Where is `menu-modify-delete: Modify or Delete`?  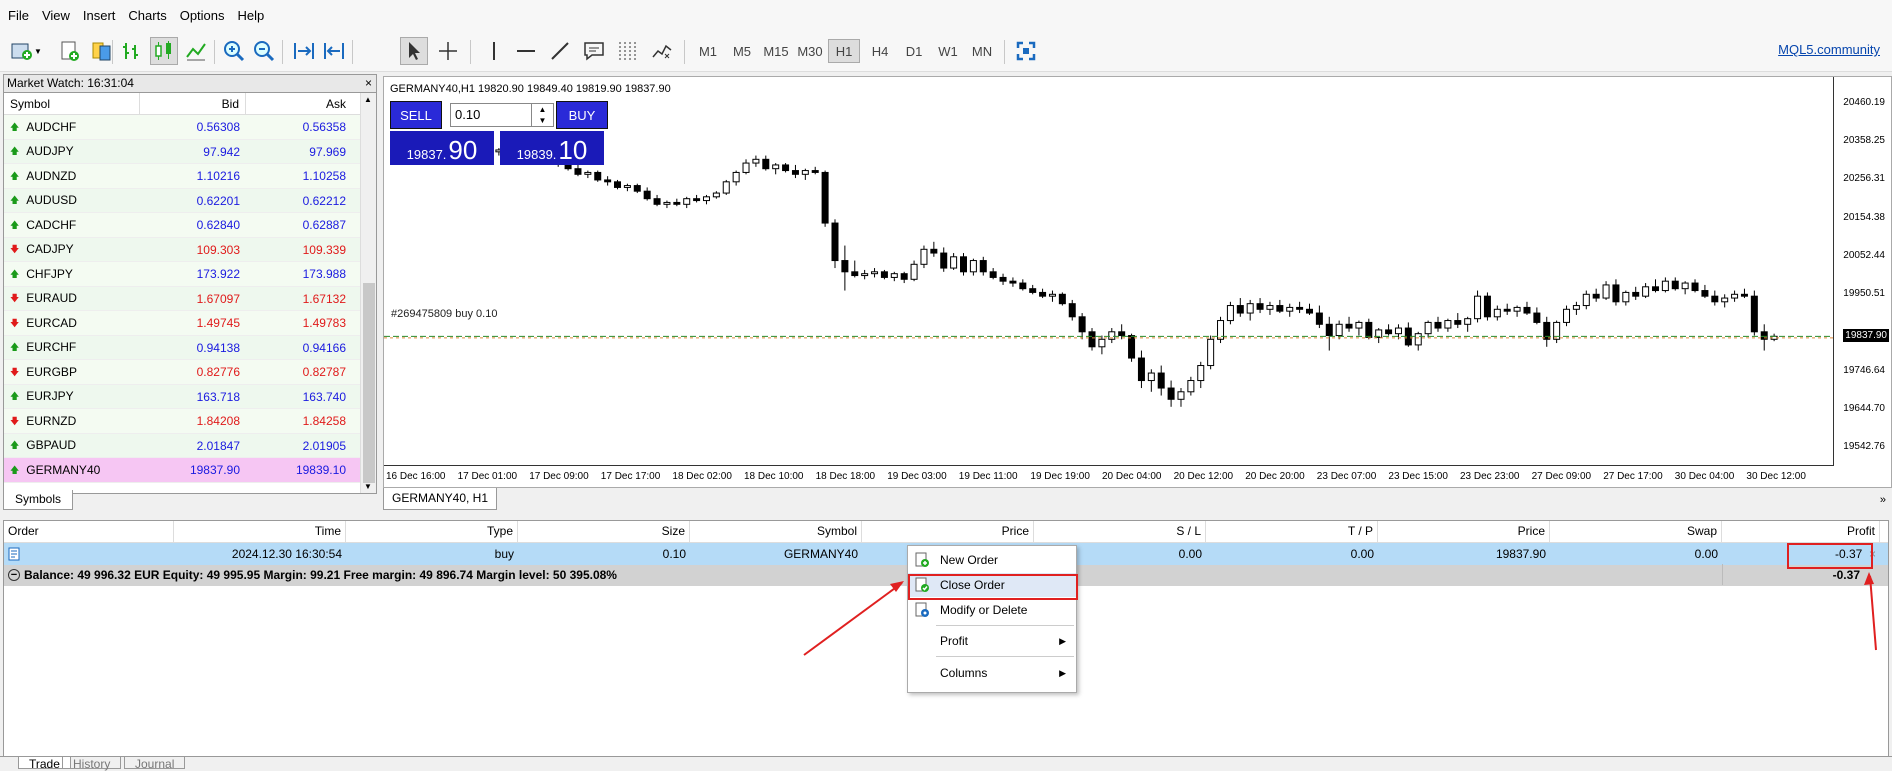 menu-modify-delete: Modify or Delete is located at coordinates (992, 610).